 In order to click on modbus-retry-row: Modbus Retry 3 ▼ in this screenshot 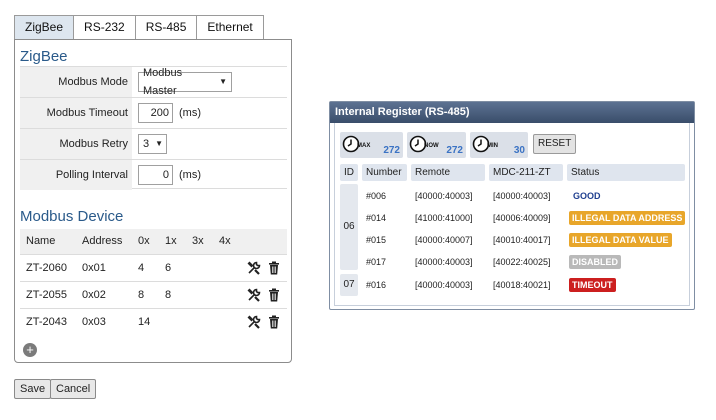, I will do `click(153, 143)`.